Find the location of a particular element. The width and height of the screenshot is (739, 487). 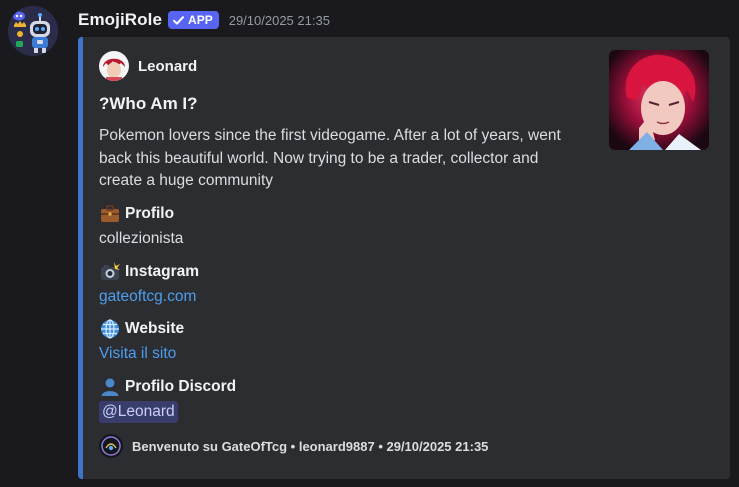

field-instagram-name: Instagram is located at coordinates (149, 272).